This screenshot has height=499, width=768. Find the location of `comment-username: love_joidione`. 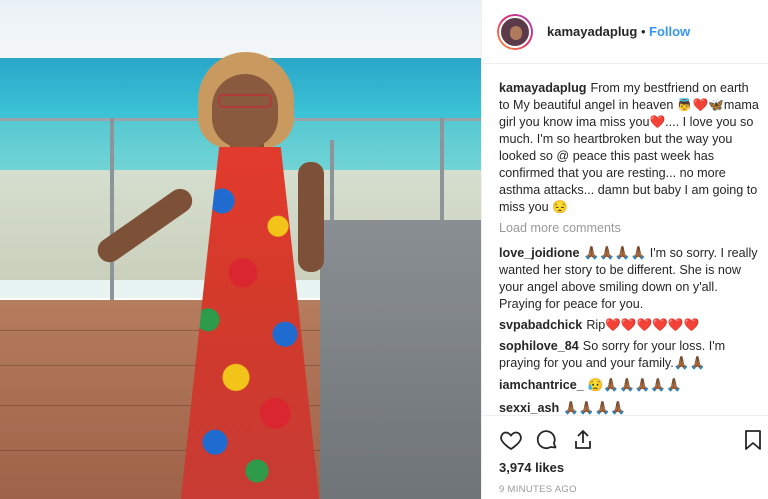

comment-username: love_joidione is located at coordinates (539, 253).